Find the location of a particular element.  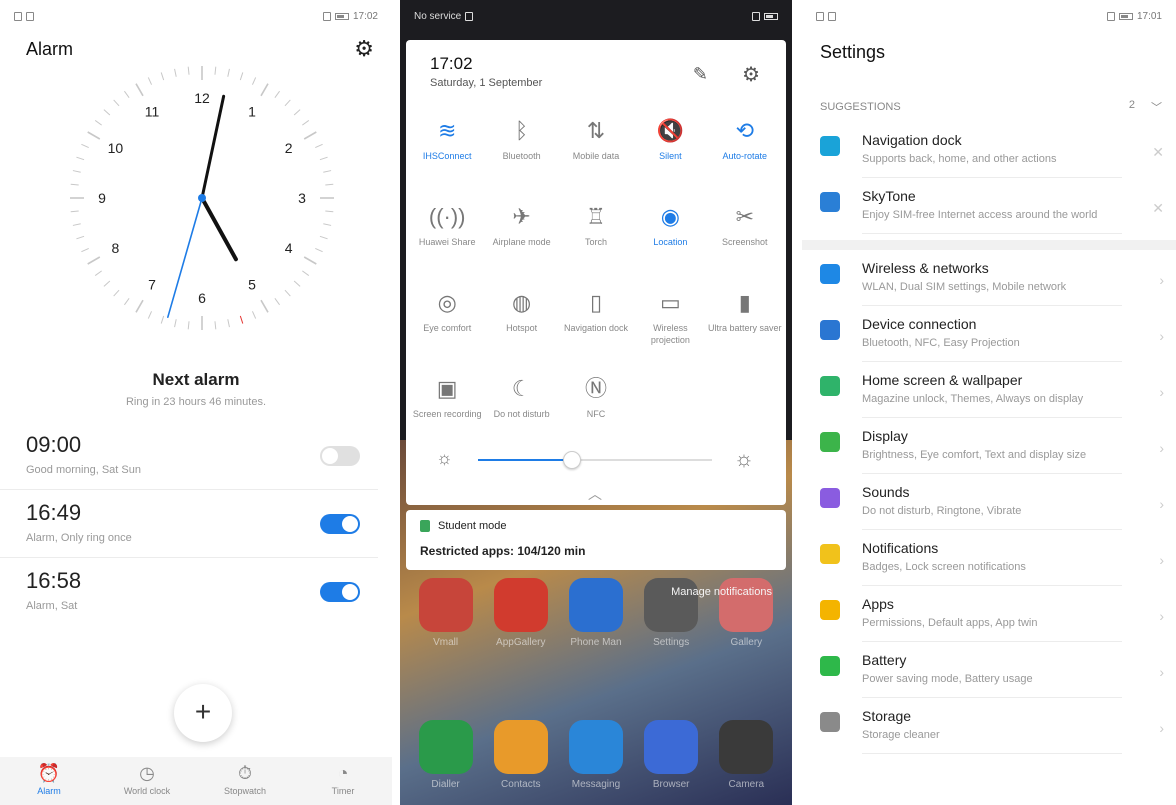

silent-icon: 🔇 is located at coordinates (670, 130).